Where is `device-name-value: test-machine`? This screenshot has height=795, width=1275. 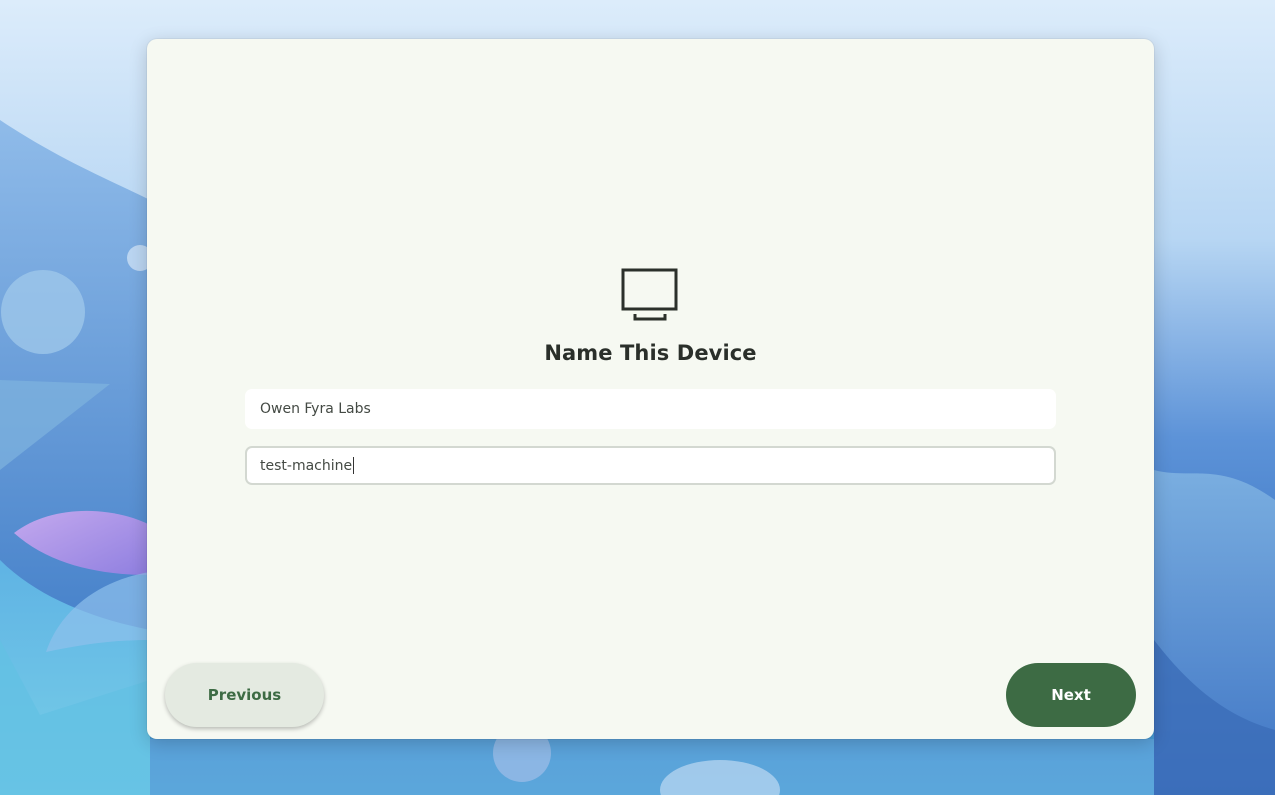 device-name-value: test-machine is located at coordinates (306, 465).